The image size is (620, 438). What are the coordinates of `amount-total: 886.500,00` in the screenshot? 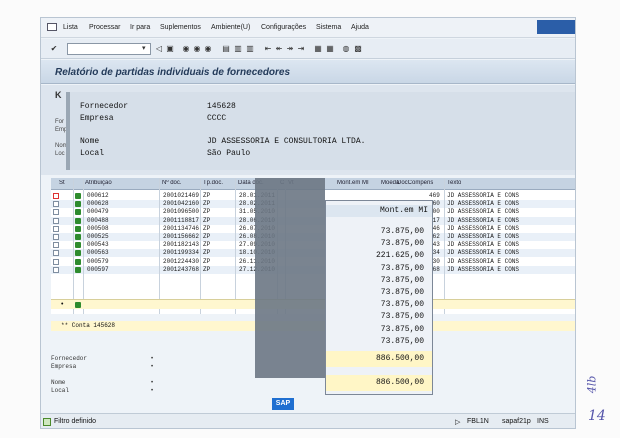 It's located at (399, 382).